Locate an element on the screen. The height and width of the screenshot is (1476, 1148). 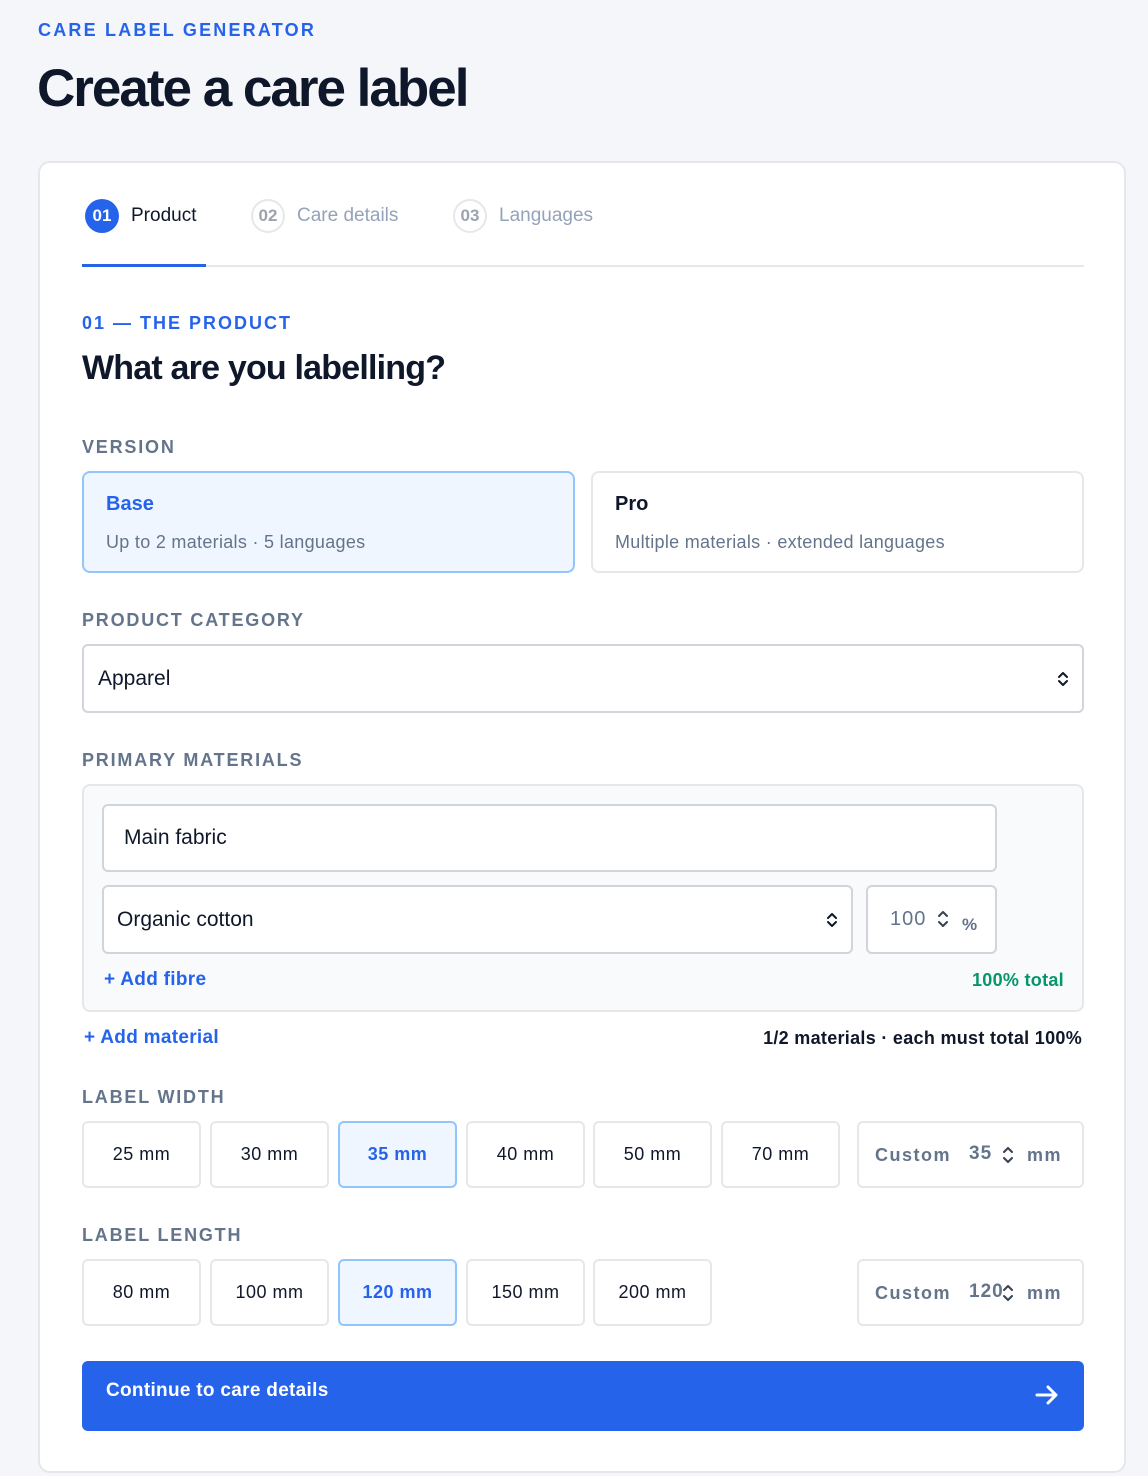
page-title: Create a care label is located at coordinates (253, 88).